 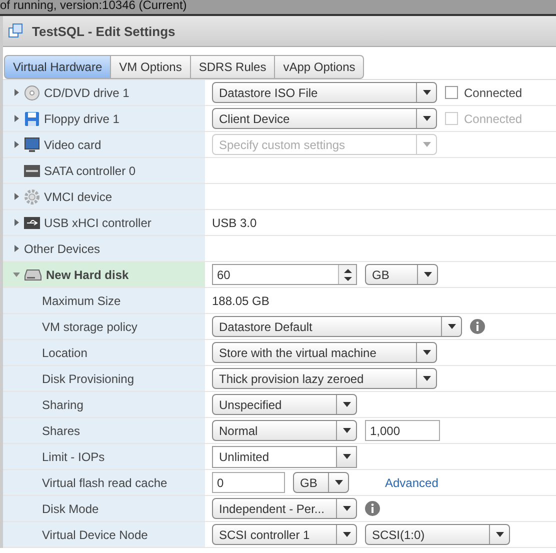 I want to click on device-label: Floppy drive 1, so click(x=82, y=119).